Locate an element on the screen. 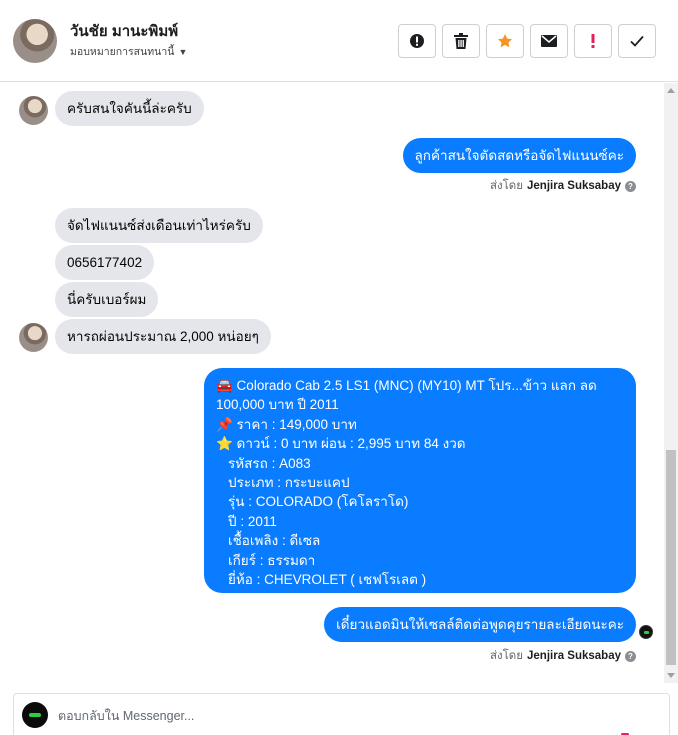 The width and height of the screenshot is (678, 735). check-icon is located at coordinates (637, 41).